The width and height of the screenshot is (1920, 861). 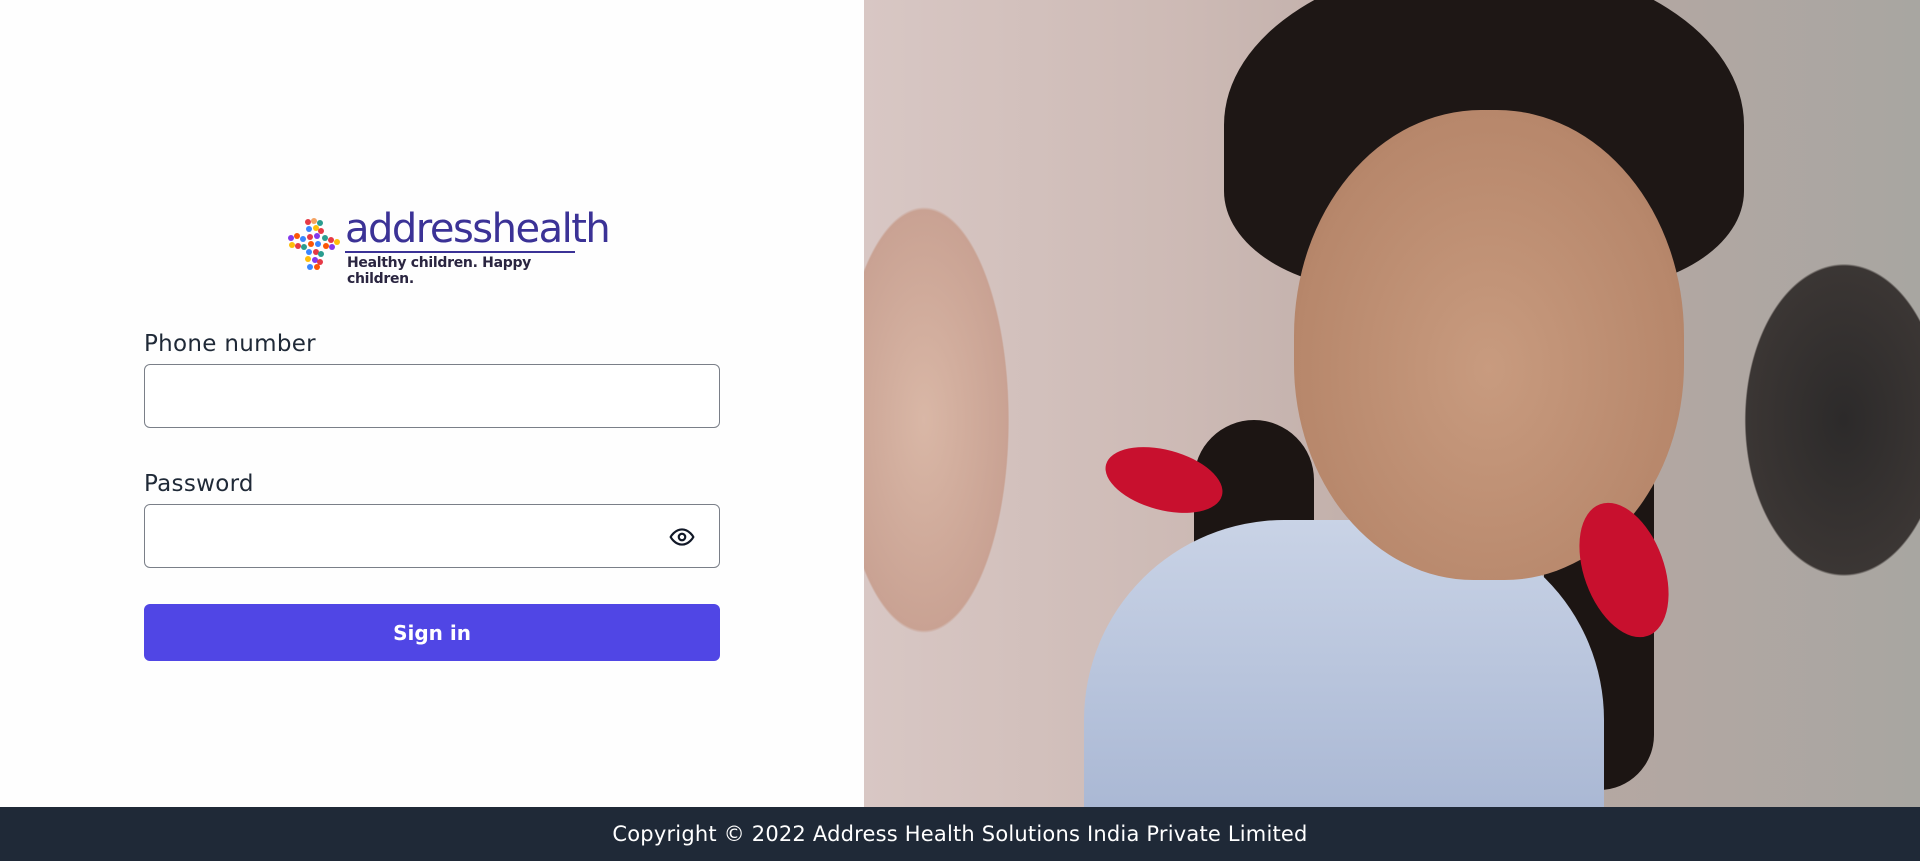 I want to click on eye-icon, so click(x=682, y=537).